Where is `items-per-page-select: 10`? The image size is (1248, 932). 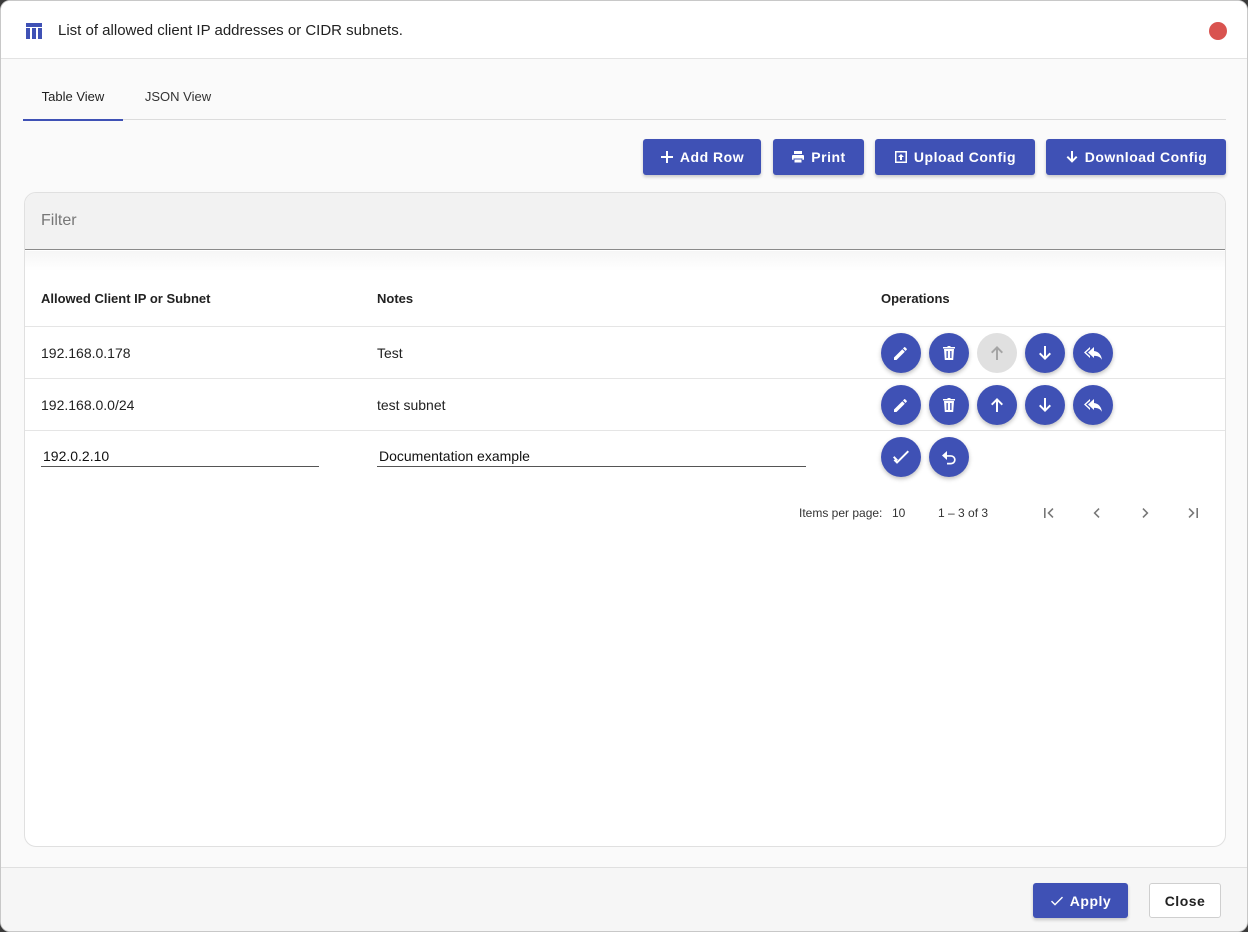 items-per-page-select: 10 is located at coordinates (898, 513).